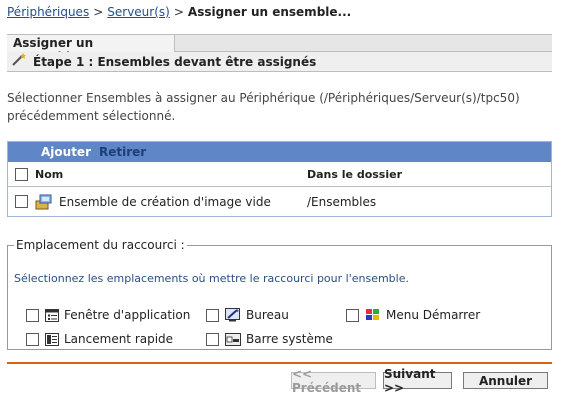  What do you see at coordinates (127, 315) in the screenshot?
I see `app-window-label: Fenêtre d'application` at bounding box center [127, 315].